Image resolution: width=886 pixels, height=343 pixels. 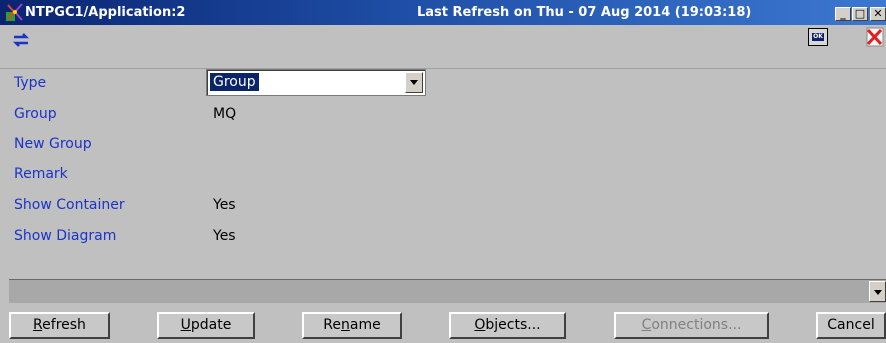 I want to click on type-label: Type, so click(x=30, y=83).